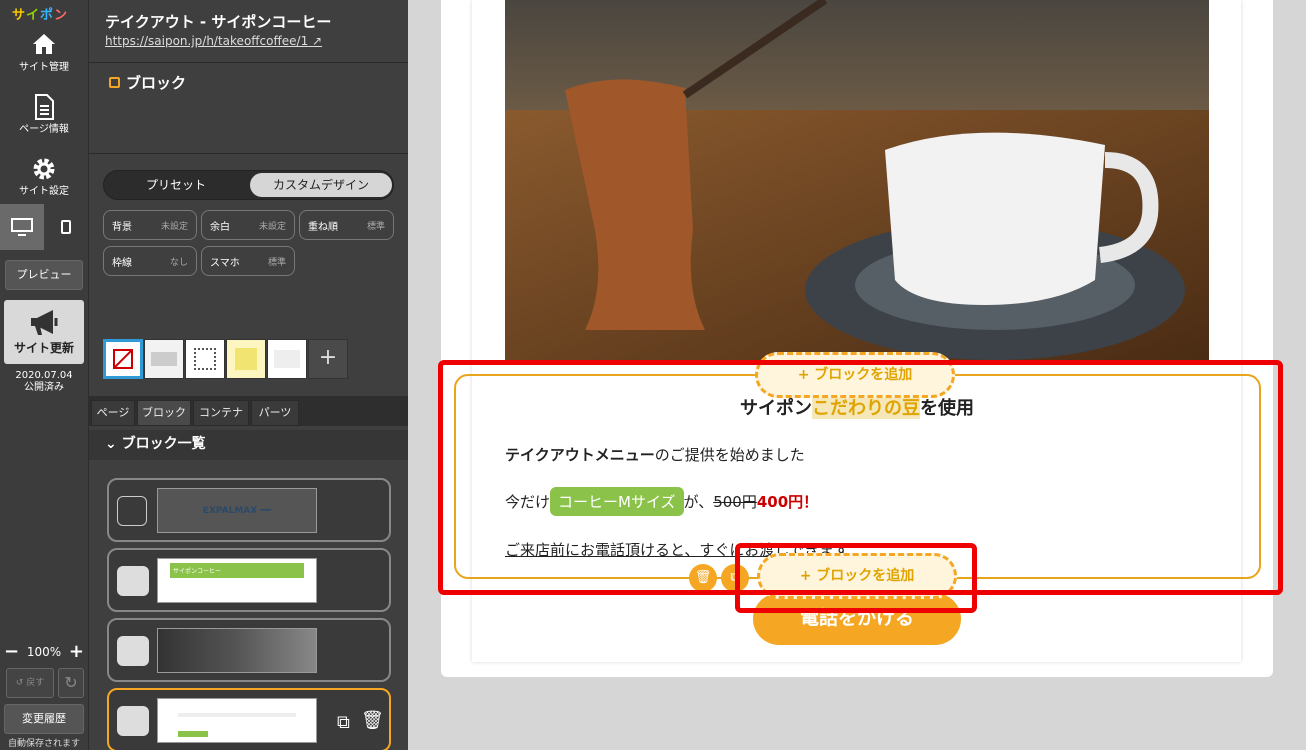 The image size is (1306, 750). Describe the element at coordinates (19, 683) in the screenshot. I see `undo-icon: ↺` at that location.